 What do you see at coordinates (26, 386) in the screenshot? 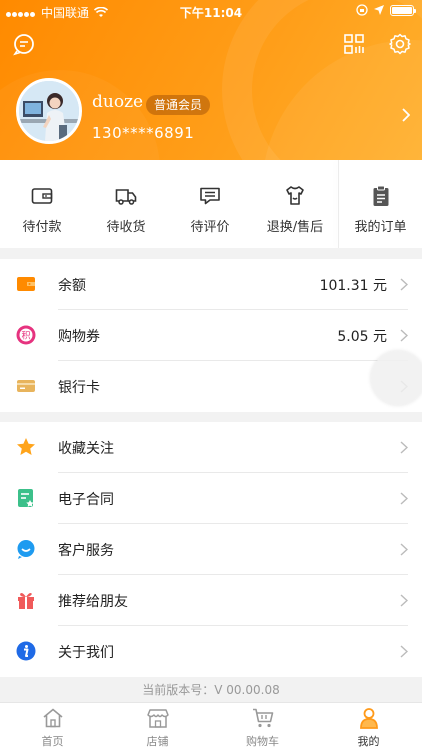
I see `bank-card-icon` at bounding box center [26, 386].